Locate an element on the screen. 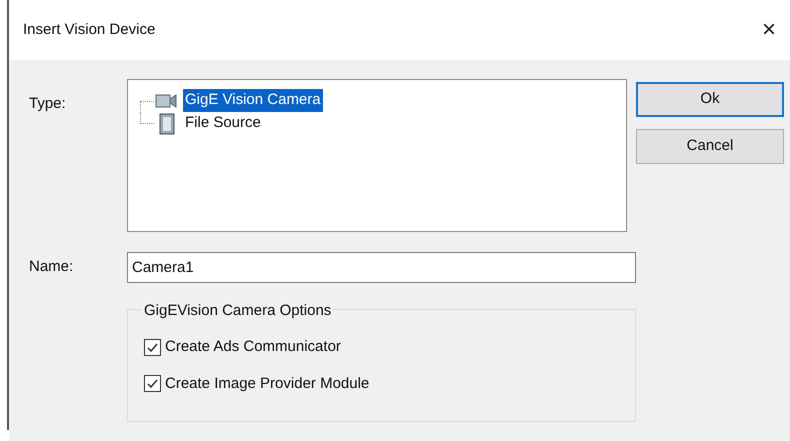 The width and height of the screenshot is (790, 441). name-field: Camera1 is located at coordinates (381, 267).